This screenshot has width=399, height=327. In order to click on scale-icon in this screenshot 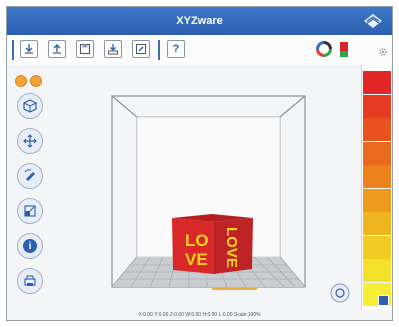, I will do `click(30, 211)`.